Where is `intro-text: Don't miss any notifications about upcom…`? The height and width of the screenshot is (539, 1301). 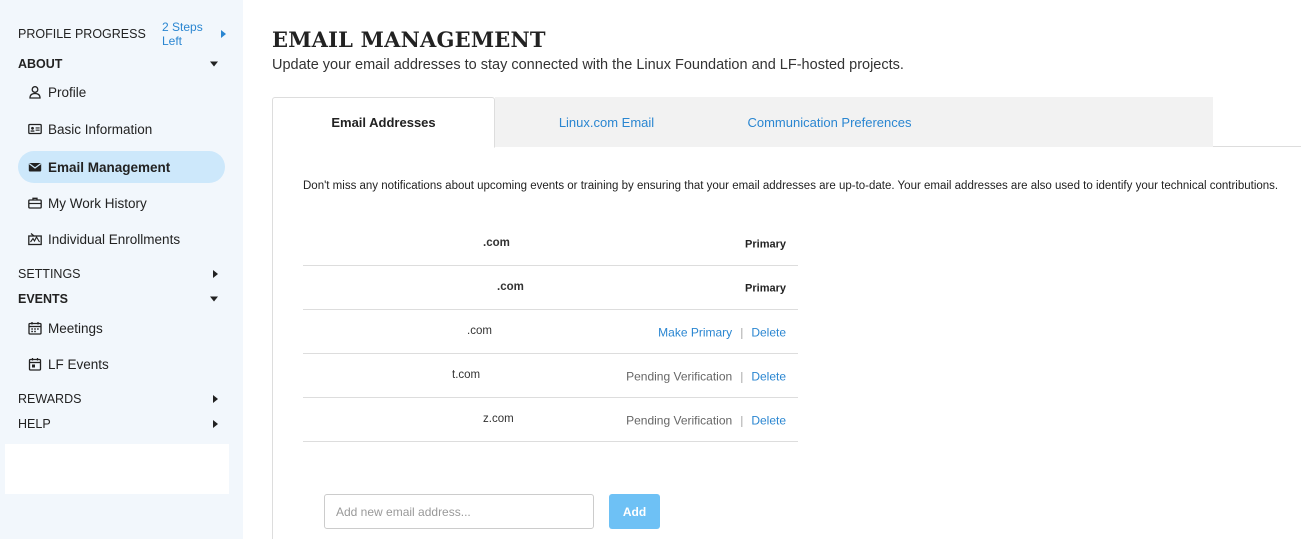
intro-text: Don't miss any notifications about upcom… is located at coordinates (791, 186).